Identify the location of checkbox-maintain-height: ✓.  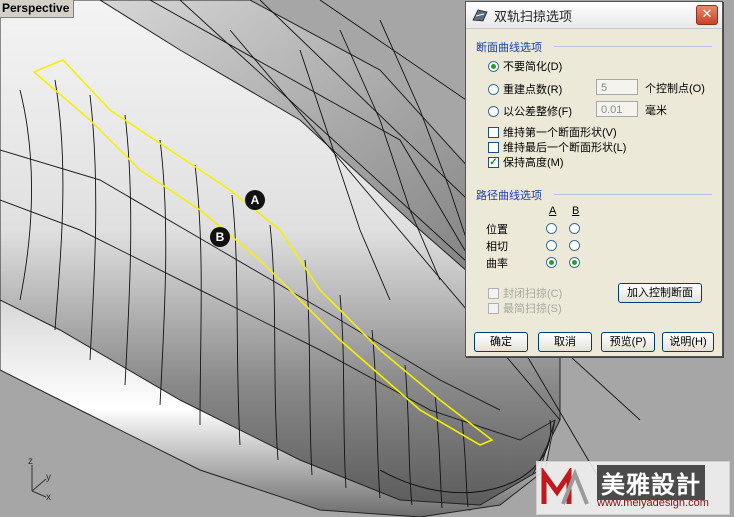
(493, 162).